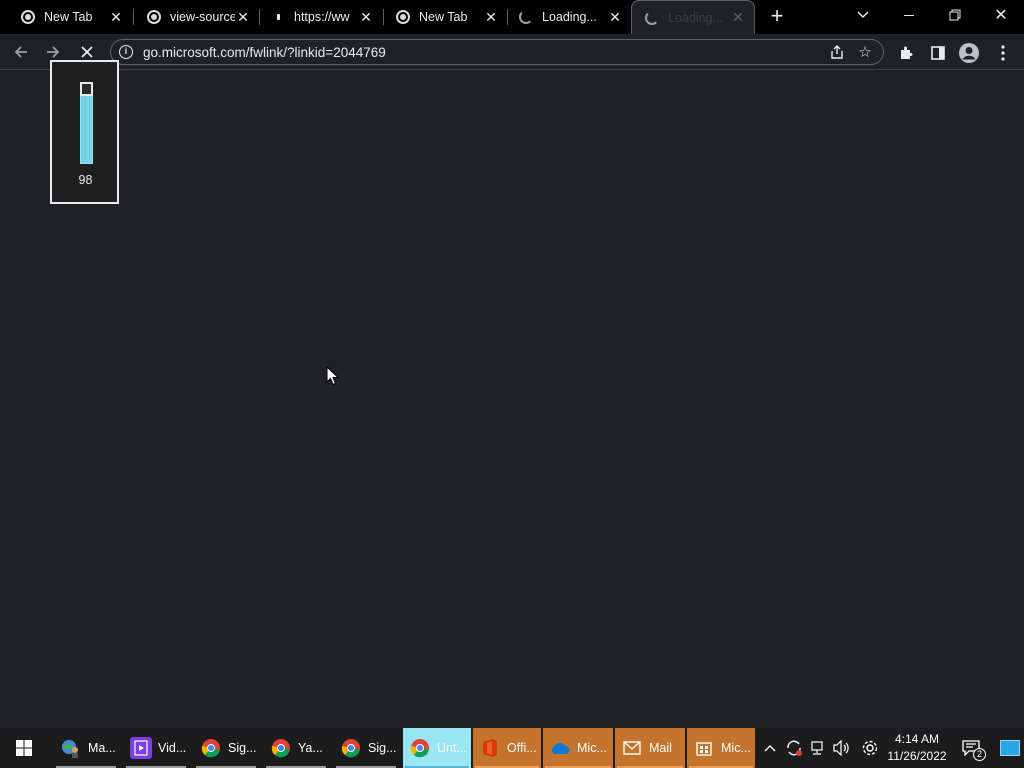  Describe the element at coordinates (837, 52) in the screenshot. I see `share-icon` at that location.